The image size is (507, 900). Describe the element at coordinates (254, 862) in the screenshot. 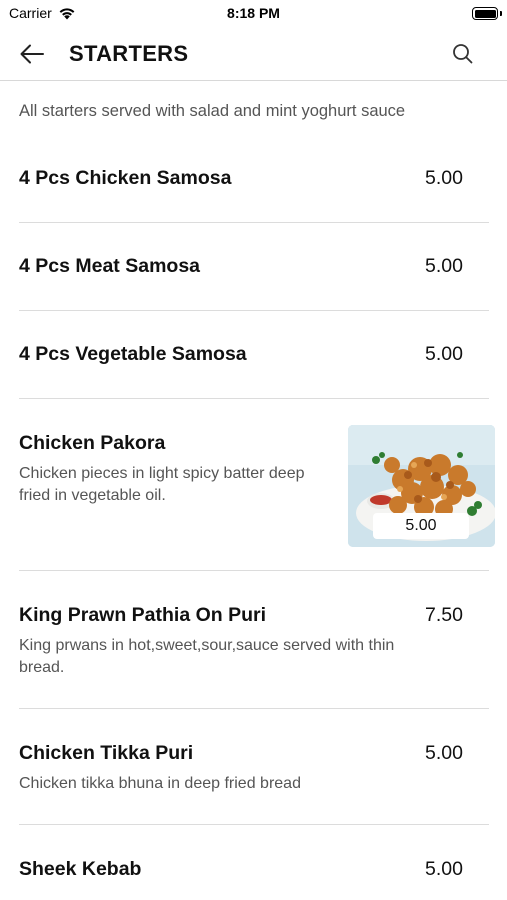

I see `menu-item: Sheek Kebab 5.00` at that location.